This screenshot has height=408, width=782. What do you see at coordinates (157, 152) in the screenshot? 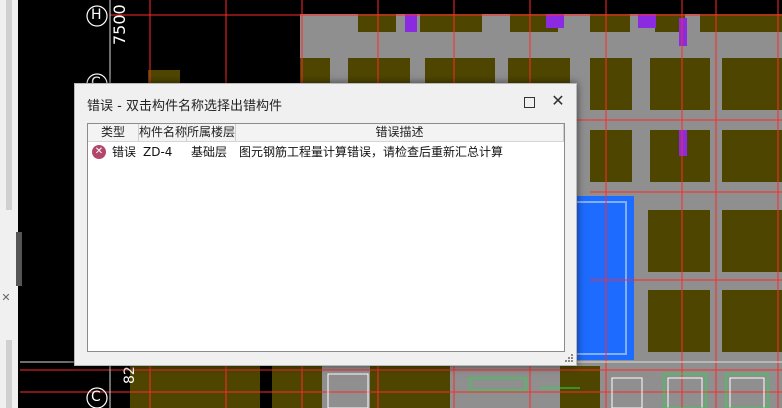
I see `row-component-name: ZD-4` at bounding box center [157, 152].